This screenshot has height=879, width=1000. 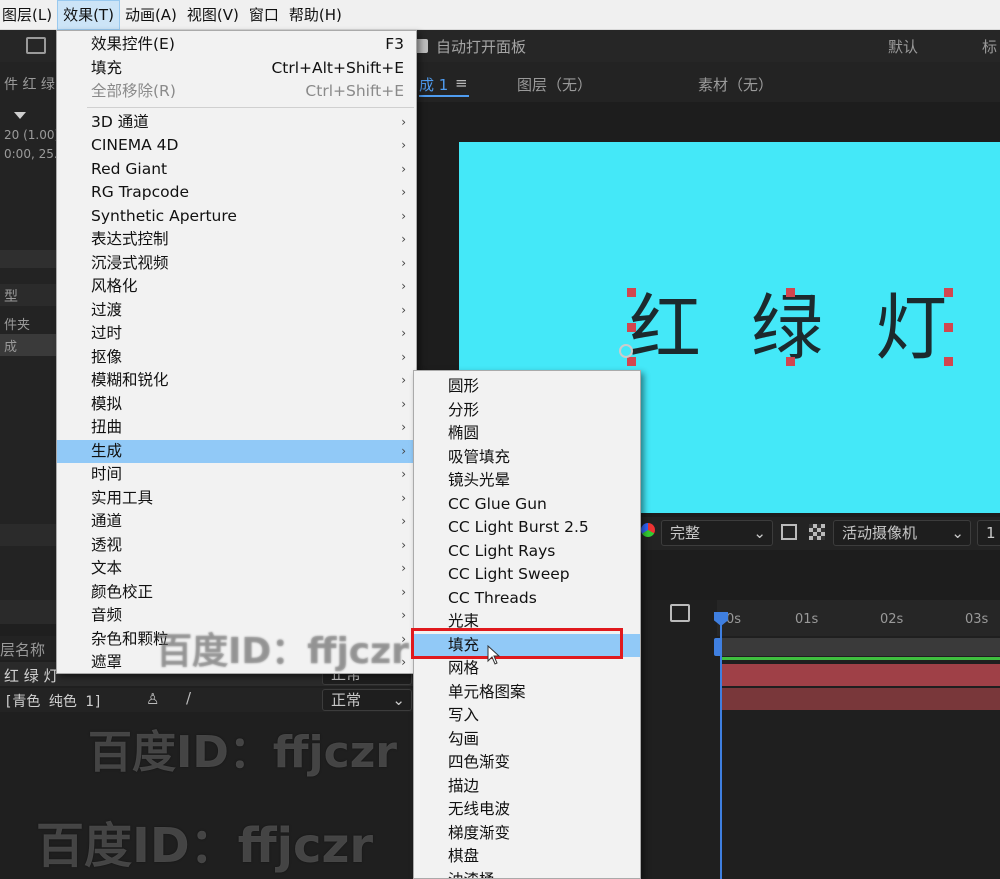 I want to click on menu-item-cinema4d: CINEMA 4D ›, so click(x=236, y=146).